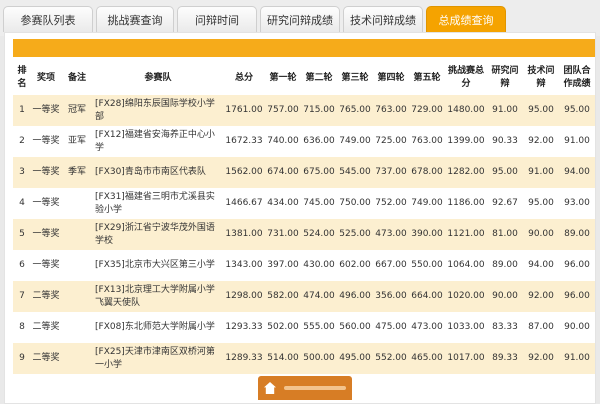 The height and width of the screenshot is (404, 600). I want to click on cell-round1: 740.00, so click(283, 141).